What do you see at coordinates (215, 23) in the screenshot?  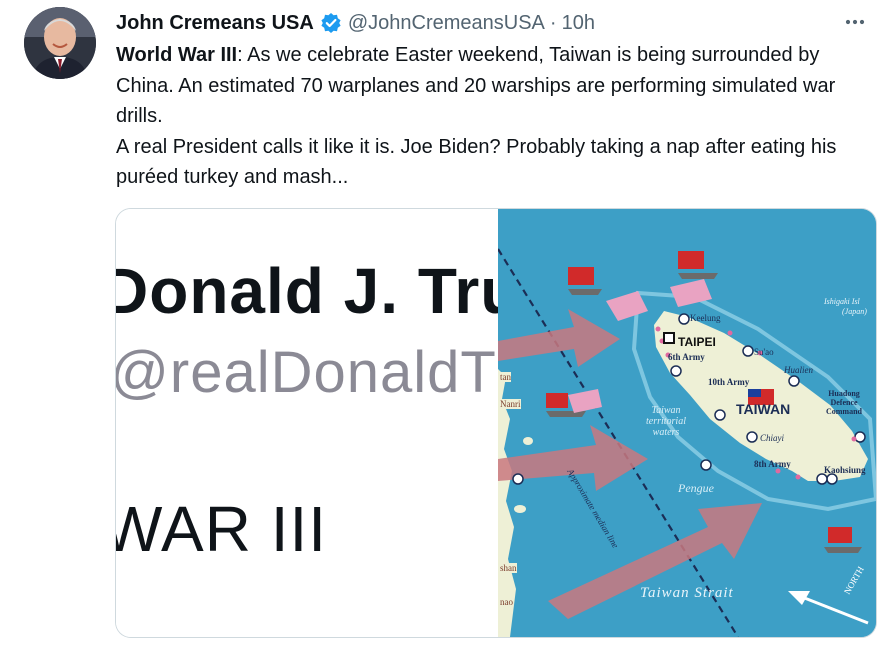 I see `author-name: John Cremeans USA` at bounding box center [215, 23].